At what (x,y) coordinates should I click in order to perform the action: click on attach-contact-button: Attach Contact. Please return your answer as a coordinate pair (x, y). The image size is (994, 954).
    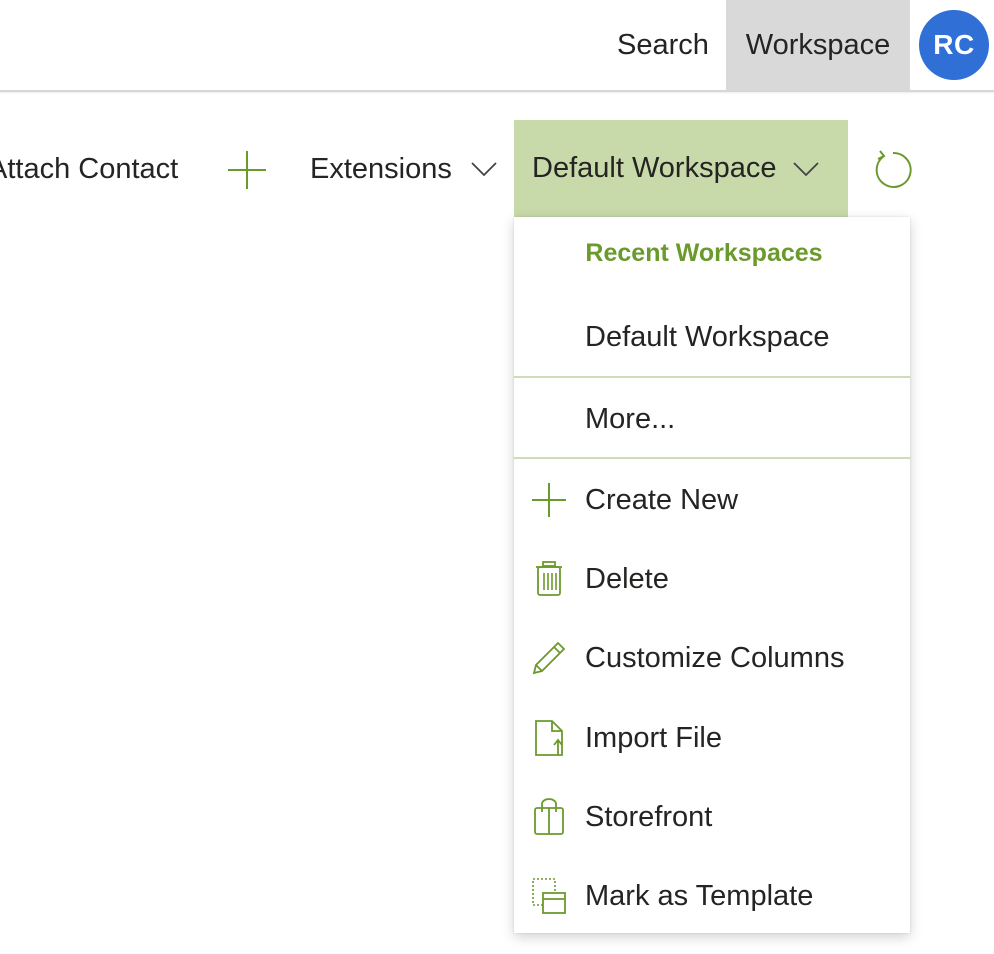
    Looking at the image, I should click on (89, 169).